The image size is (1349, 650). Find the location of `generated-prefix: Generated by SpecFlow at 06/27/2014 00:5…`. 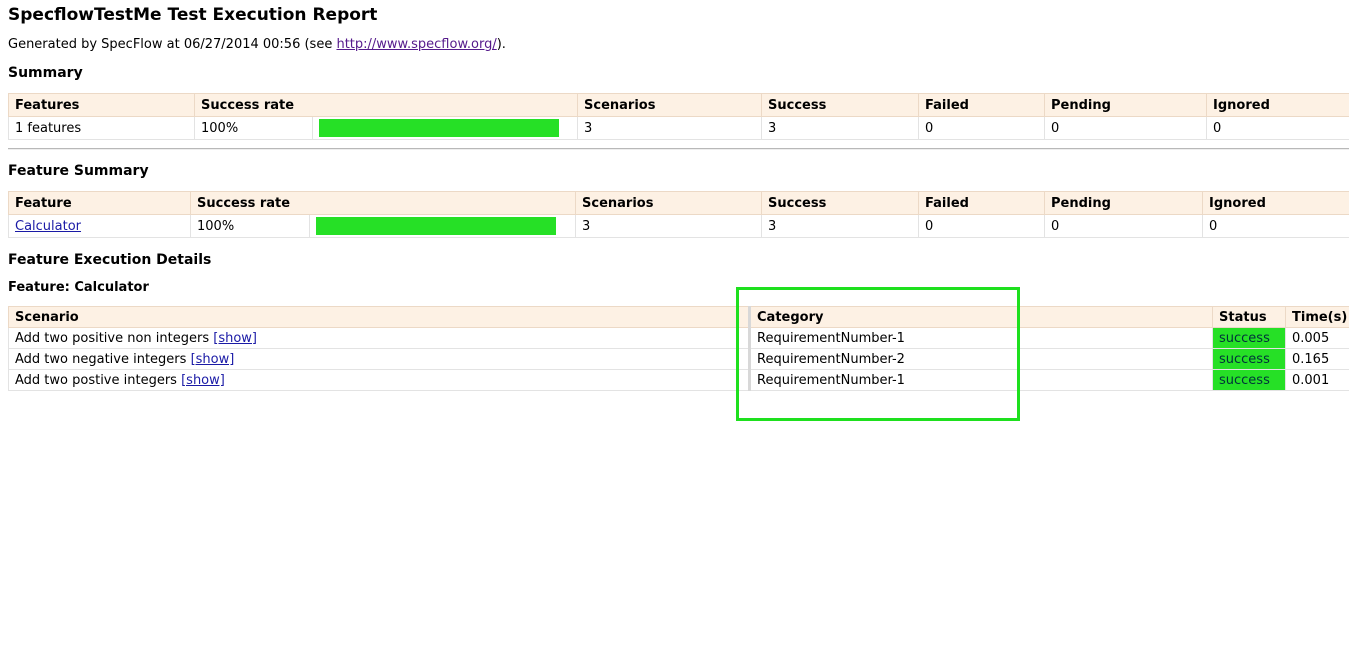

generated-prefix: Generated by SpecFlow at 06/27/2014 00:5… is located at coordinates (172, 44).